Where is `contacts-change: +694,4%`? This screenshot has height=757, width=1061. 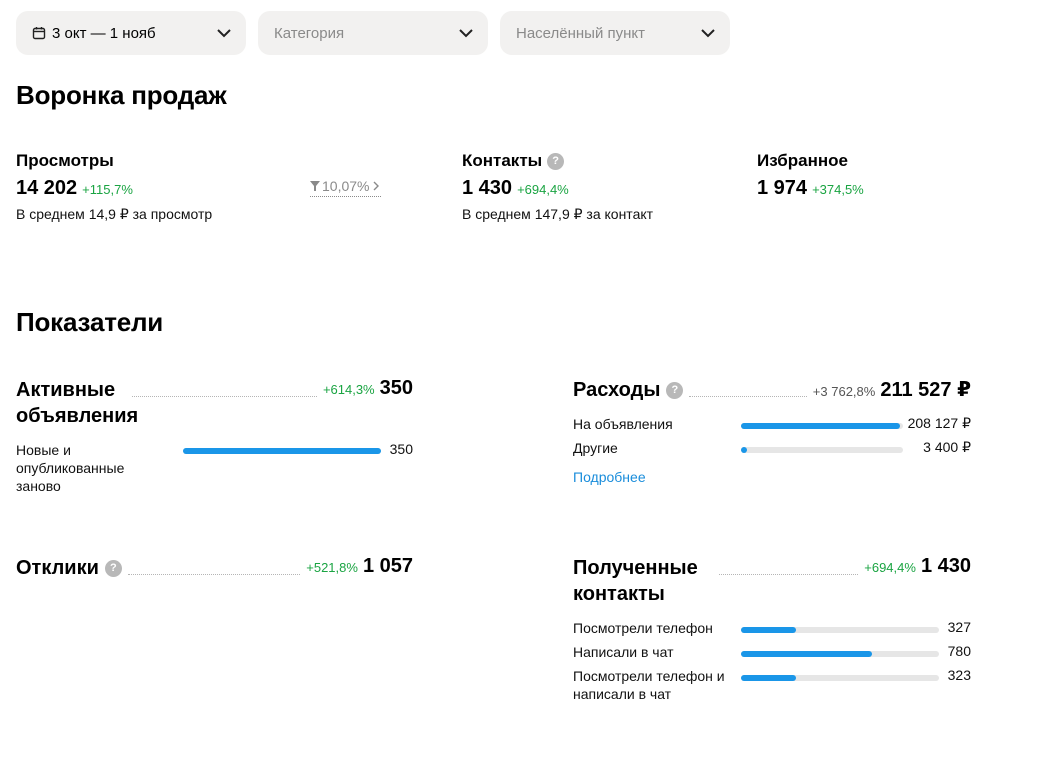 contacts-change: +694,4% is located at coordinates (543, 189).